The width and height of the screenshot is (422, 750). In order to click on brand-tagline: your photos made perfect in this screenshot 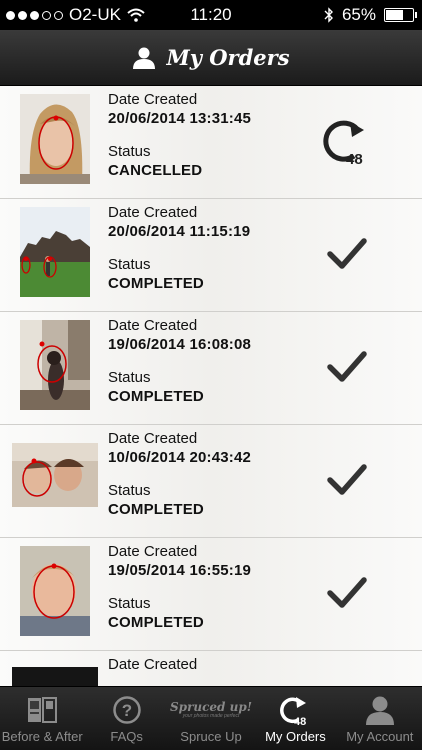, I will do `click(211, 716)`.